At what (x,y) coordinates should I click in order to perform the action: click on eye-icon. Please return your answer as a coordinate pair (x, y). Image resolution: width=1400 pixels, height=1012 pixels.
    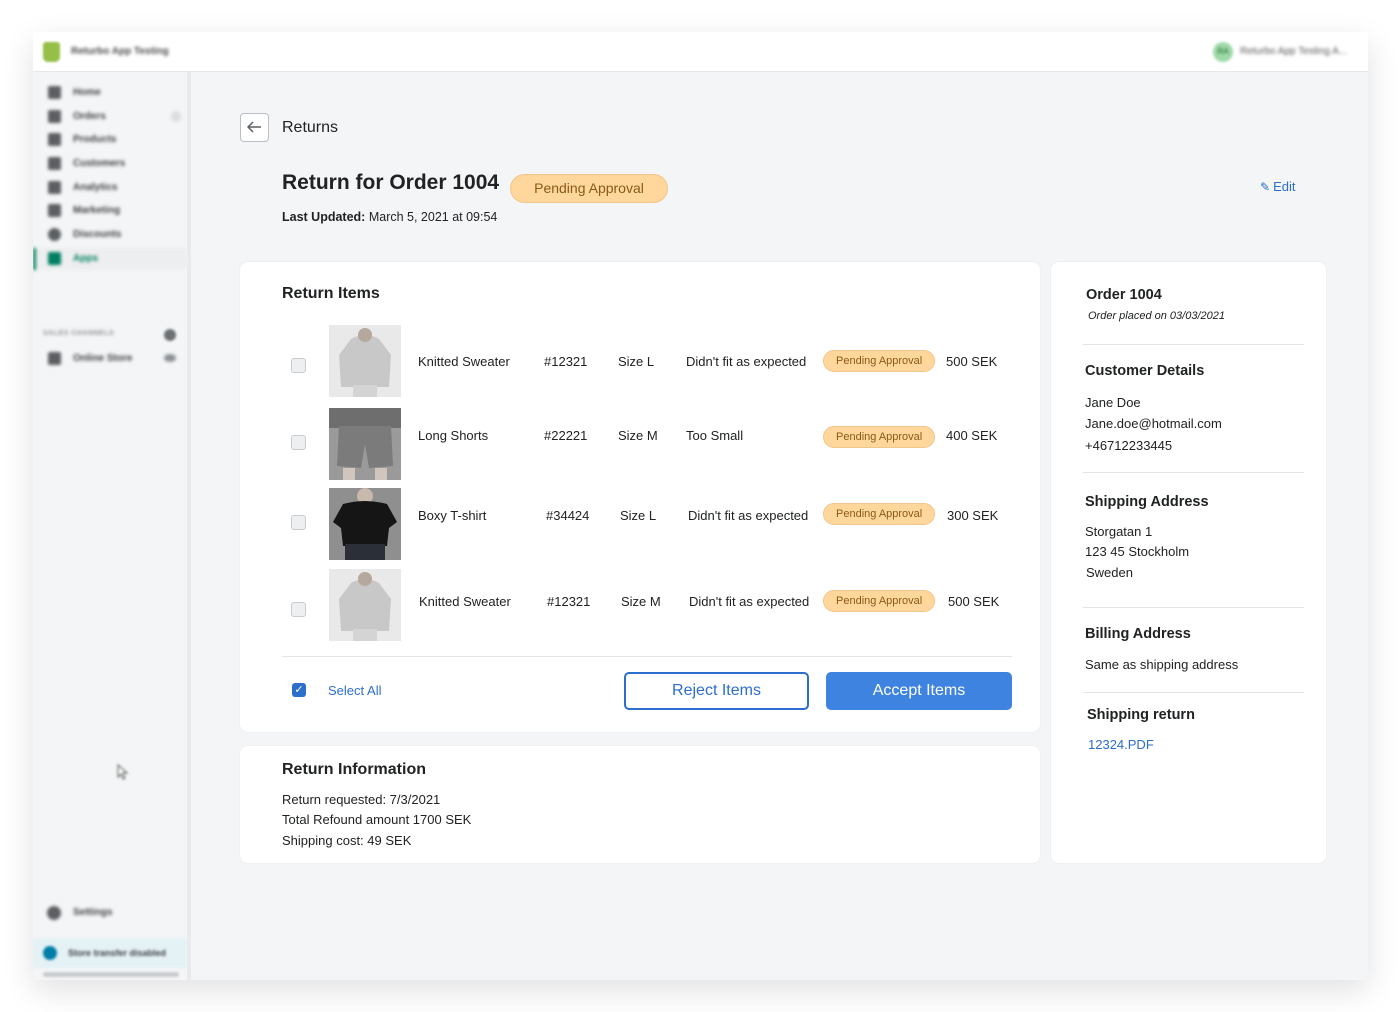
    Looking at the image, I should click on (170, 358).